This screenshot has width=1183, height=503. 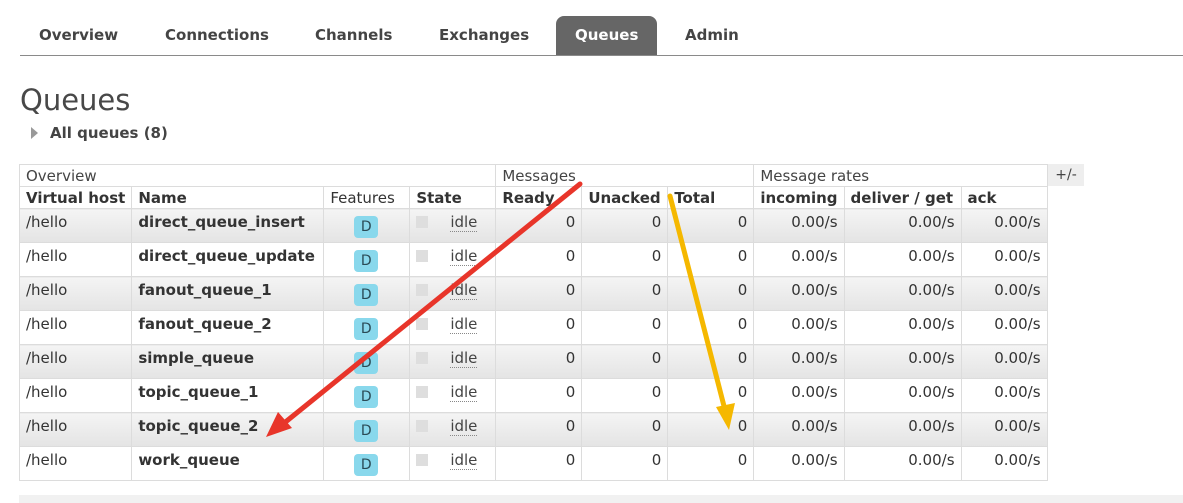 I want to click on group-overview: Overview, so click(x=257, y=175).